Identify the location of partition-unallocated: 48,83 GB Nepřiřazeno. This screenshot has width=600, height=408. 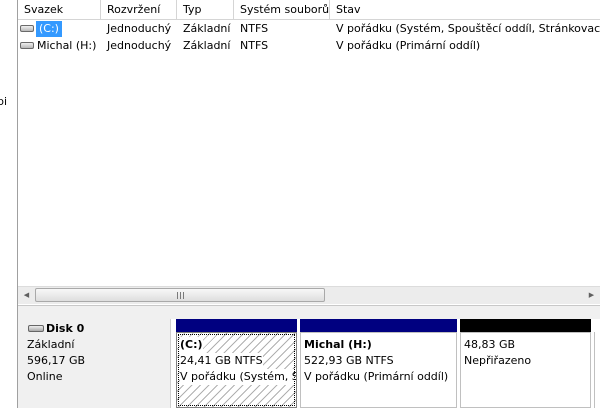
(525, 363).